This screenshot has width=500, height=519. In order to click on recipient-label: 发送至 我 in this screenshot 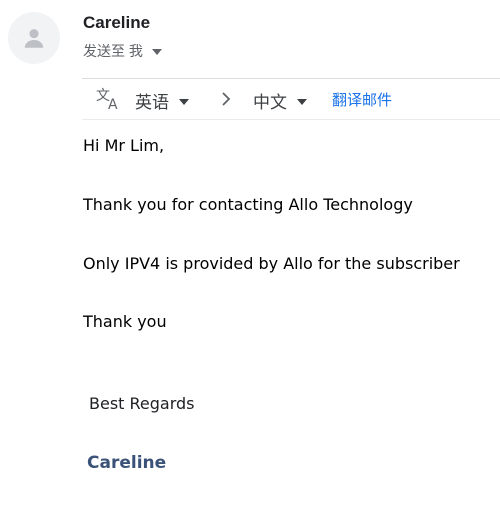, I will do `click(113, 51)`.